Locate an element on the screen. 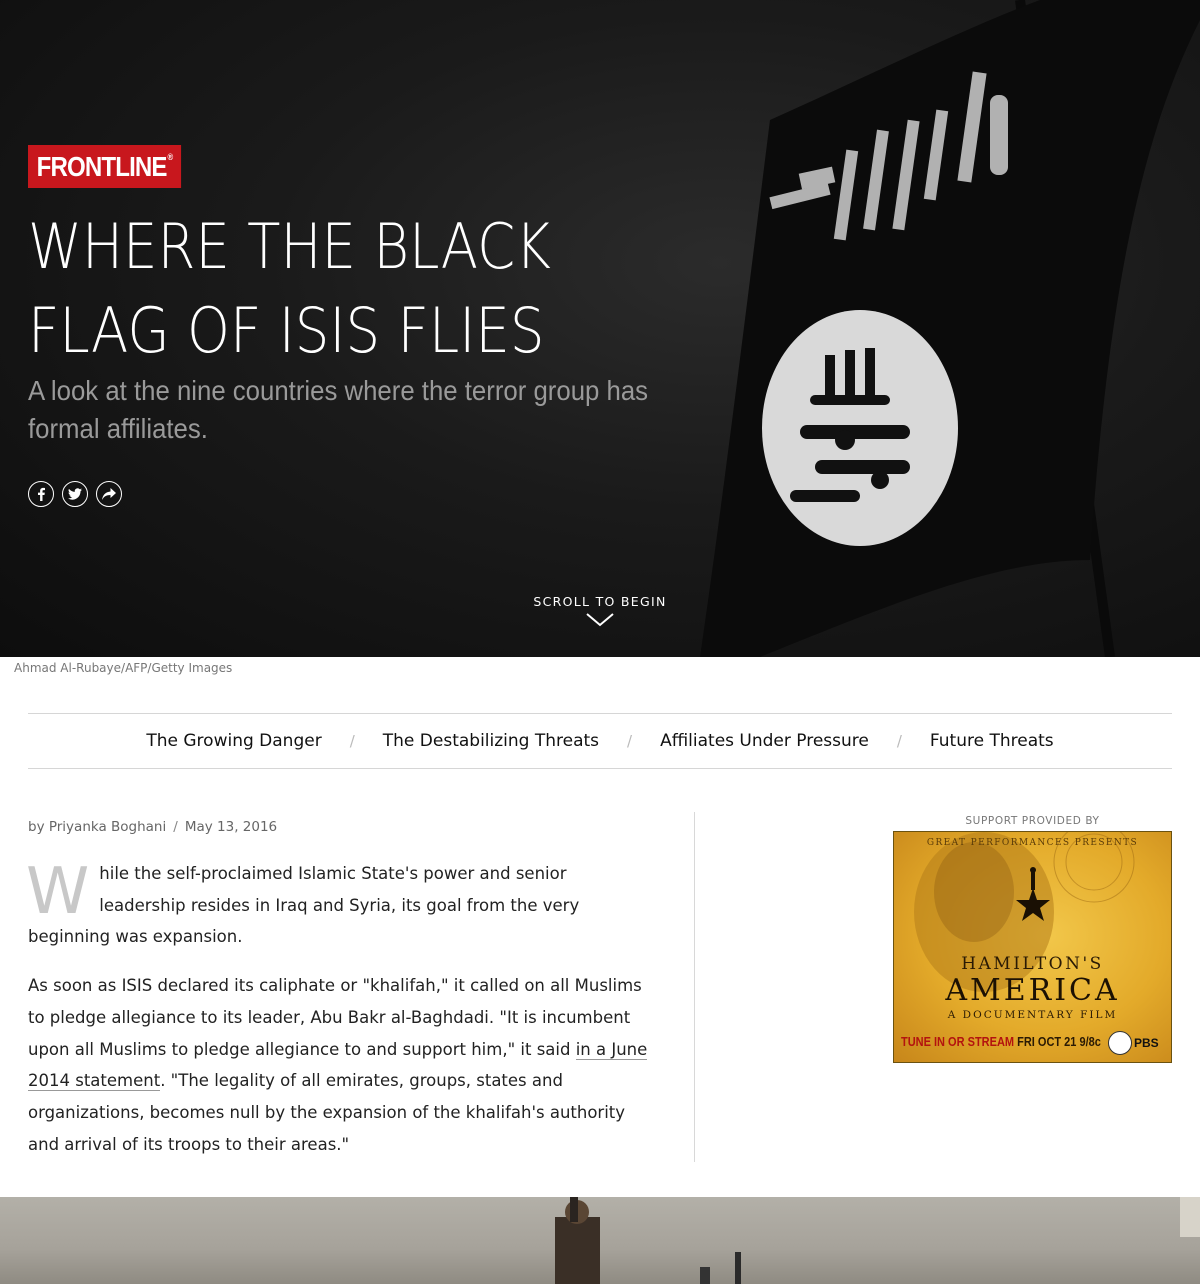 The height and width of the screenshot is (1284, 1200). share-buttons is located at coordinates (75, 494).